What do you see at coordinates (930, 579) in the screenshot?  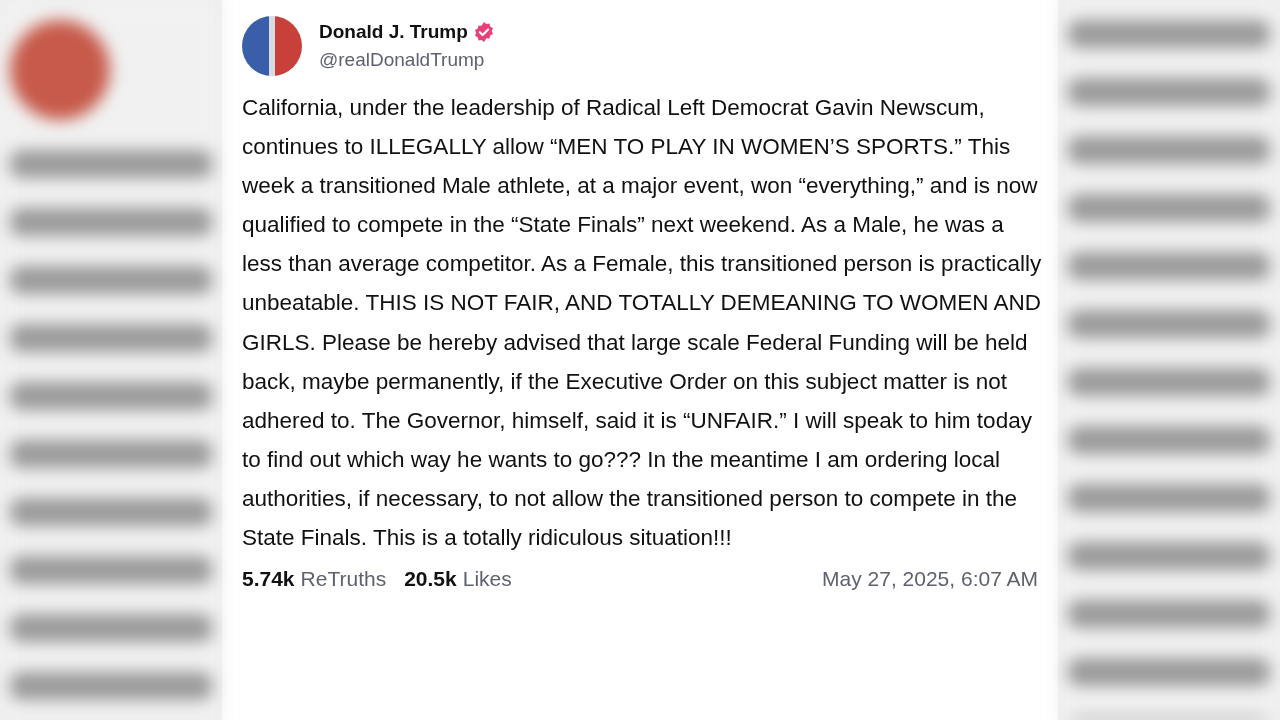 I see `post-timestamp: May 27, 2025, 6:07 AM` at bounding box center [930, 579].